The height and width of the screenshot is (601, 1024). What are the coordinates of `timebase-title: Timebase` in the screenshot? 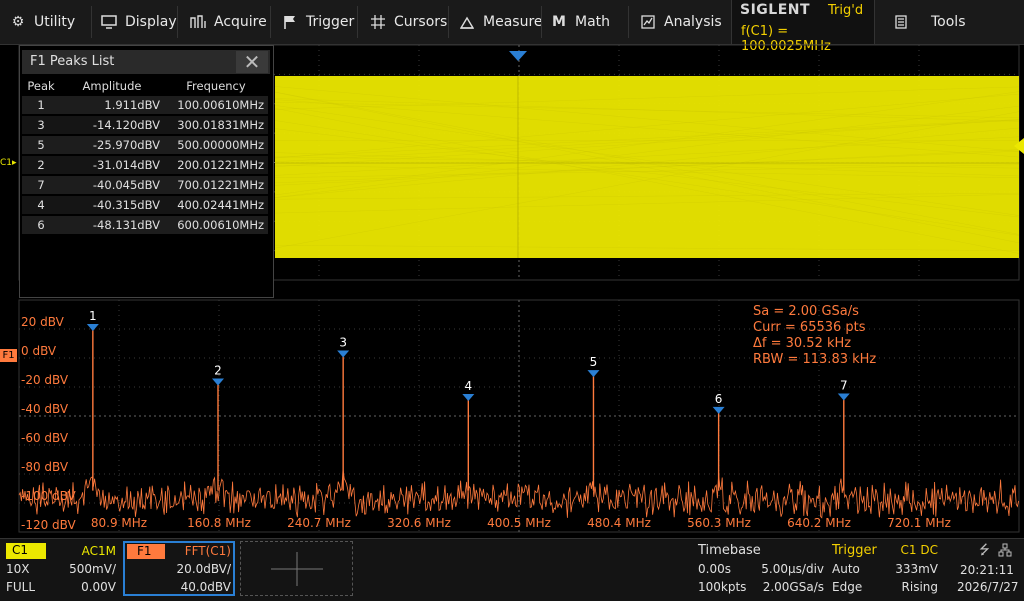 It's located at (729, 550).